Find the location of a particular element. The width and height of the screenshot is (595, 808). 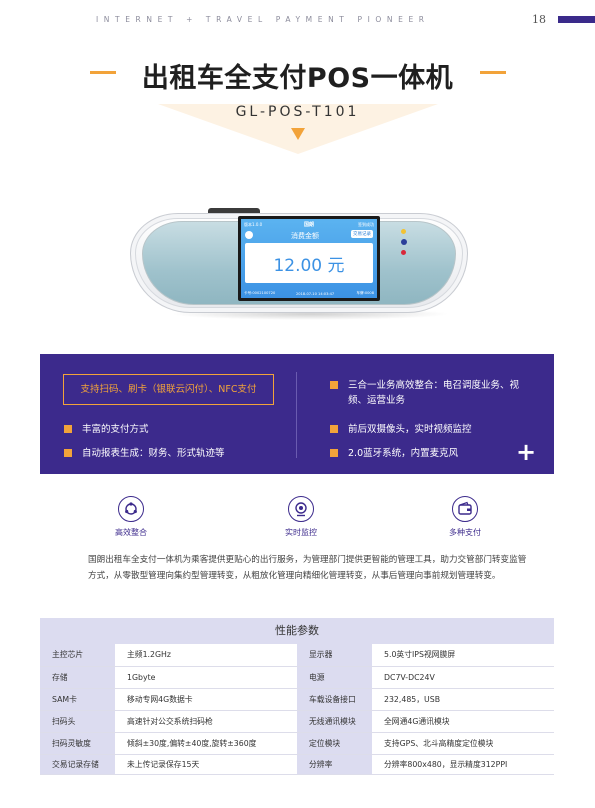

screen-version: 版本1.0.0 is located at coordinates (253, 224).